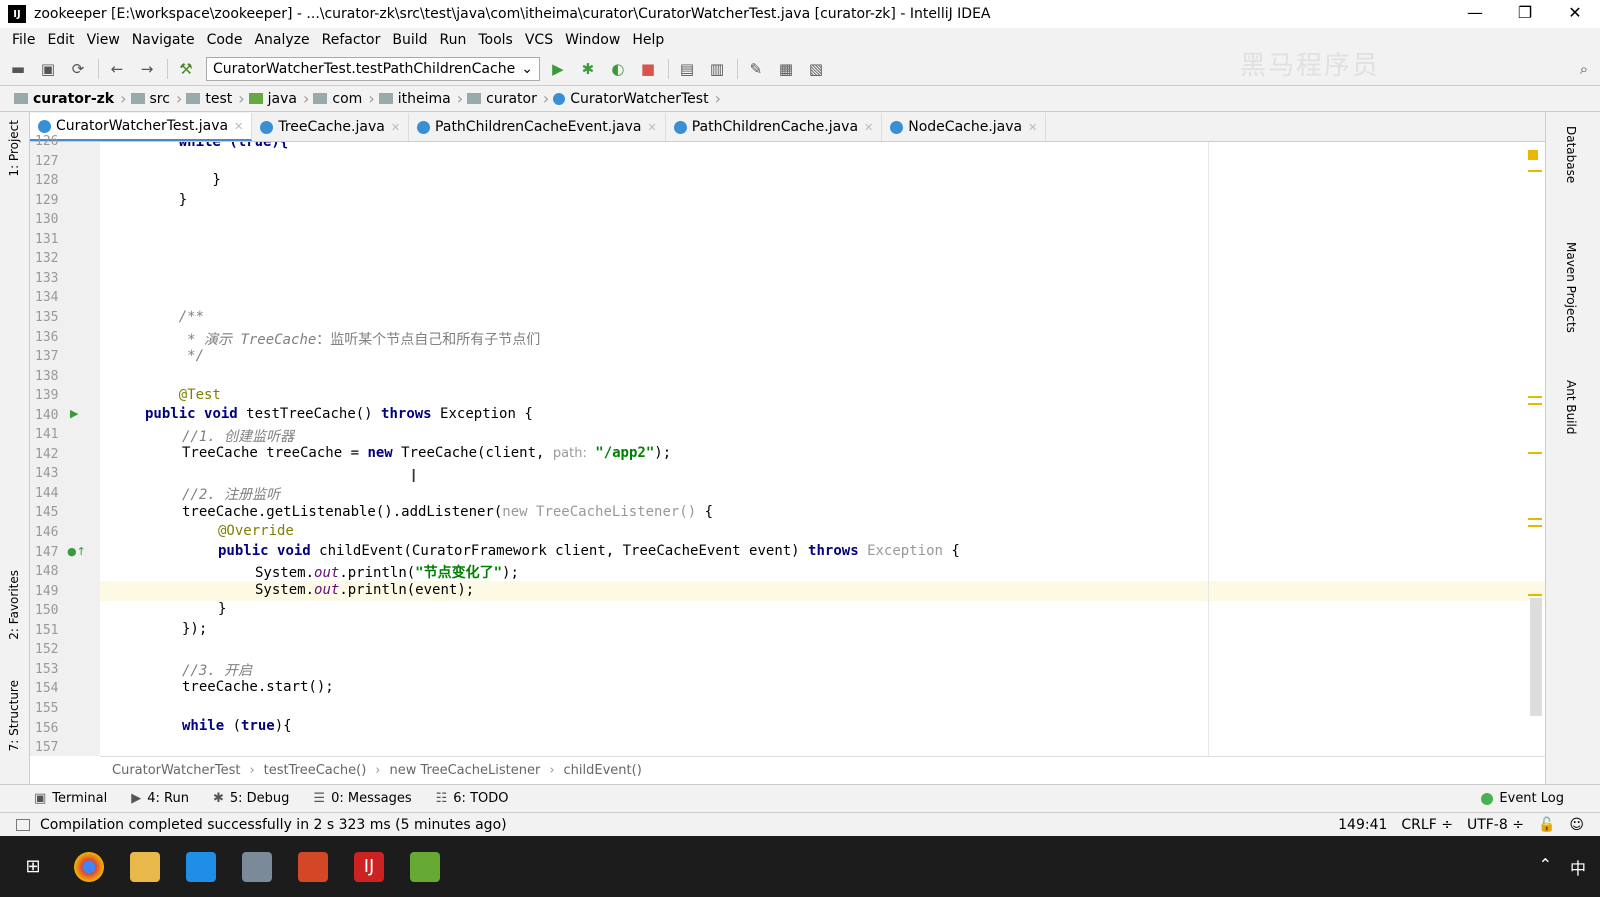 This screenshot has height=897, width=1600. I want to click on save-icon: ▣, so click(48, 69).